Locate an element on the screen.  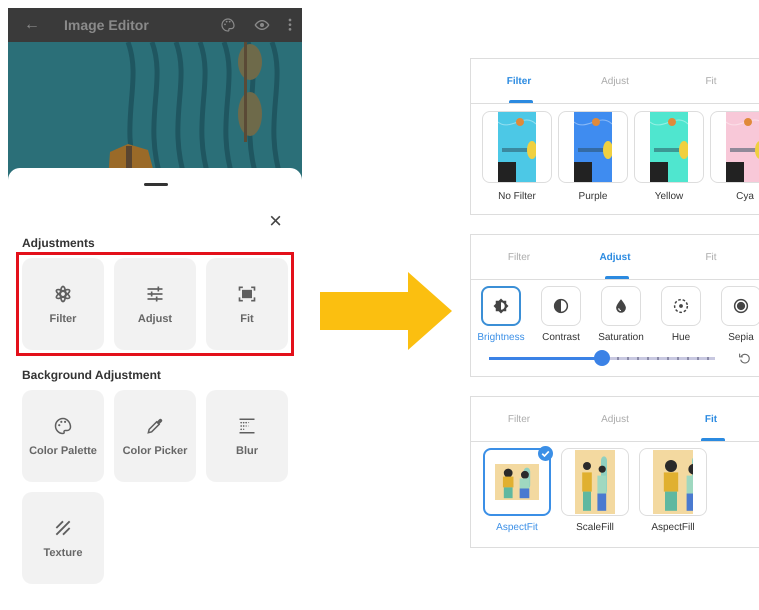
option-label: Saturation is located at coordinates (621, 337).